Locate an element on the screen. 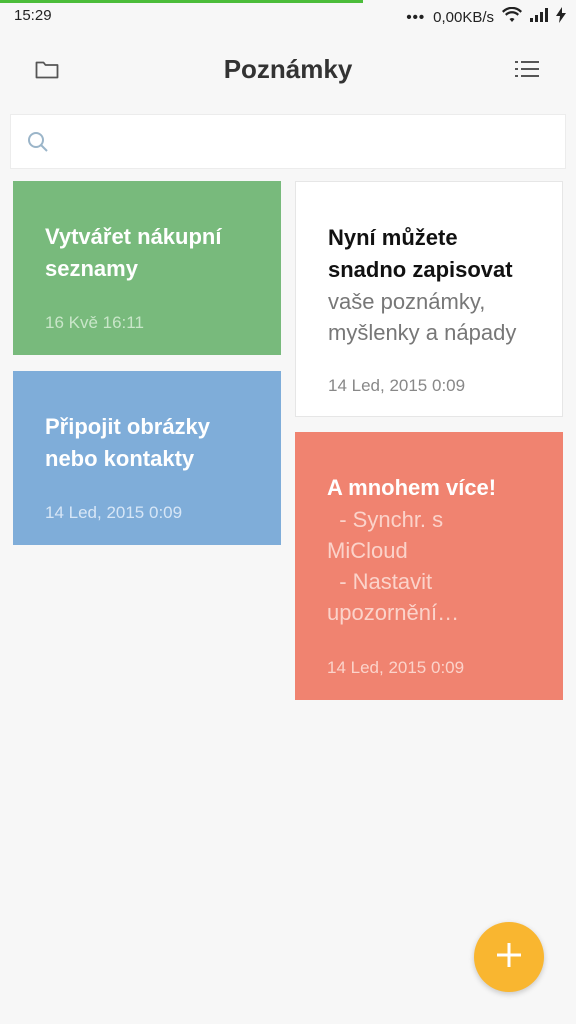 This screenshot has width=576, height=1024. note-date: 16 Kvě 16:11 is located at coordinates (94, 322).